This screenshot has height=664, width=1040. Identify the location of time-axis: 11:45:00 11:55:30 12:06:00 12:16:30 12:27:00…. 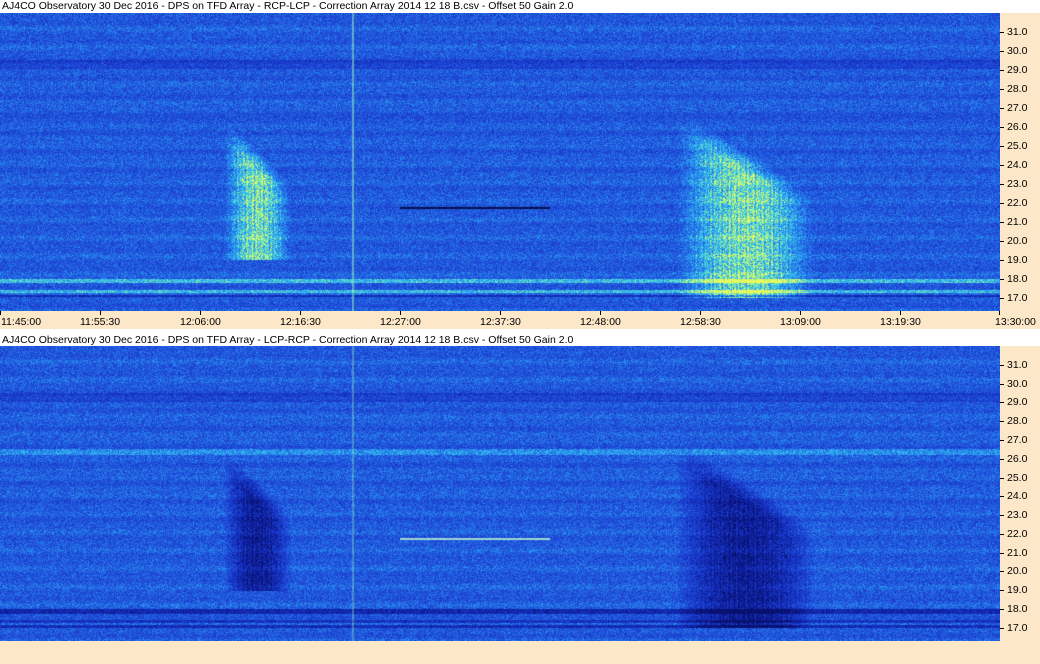
(520, 320).